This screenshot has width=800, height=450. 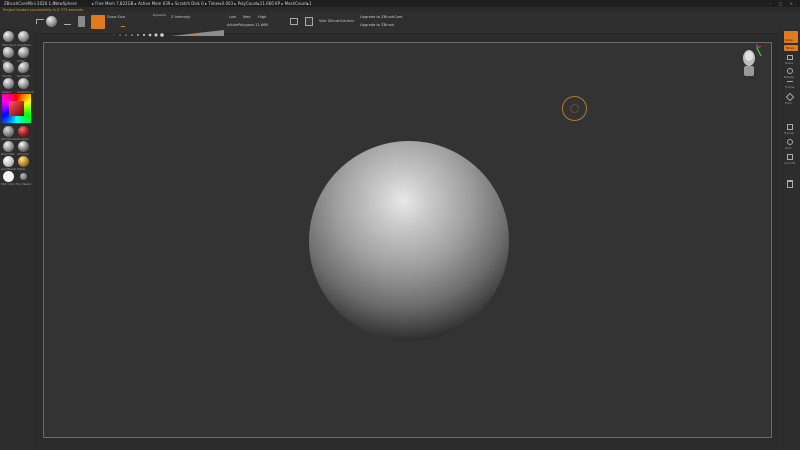 I want to click on solo-icon, so click(x=790, y=142).